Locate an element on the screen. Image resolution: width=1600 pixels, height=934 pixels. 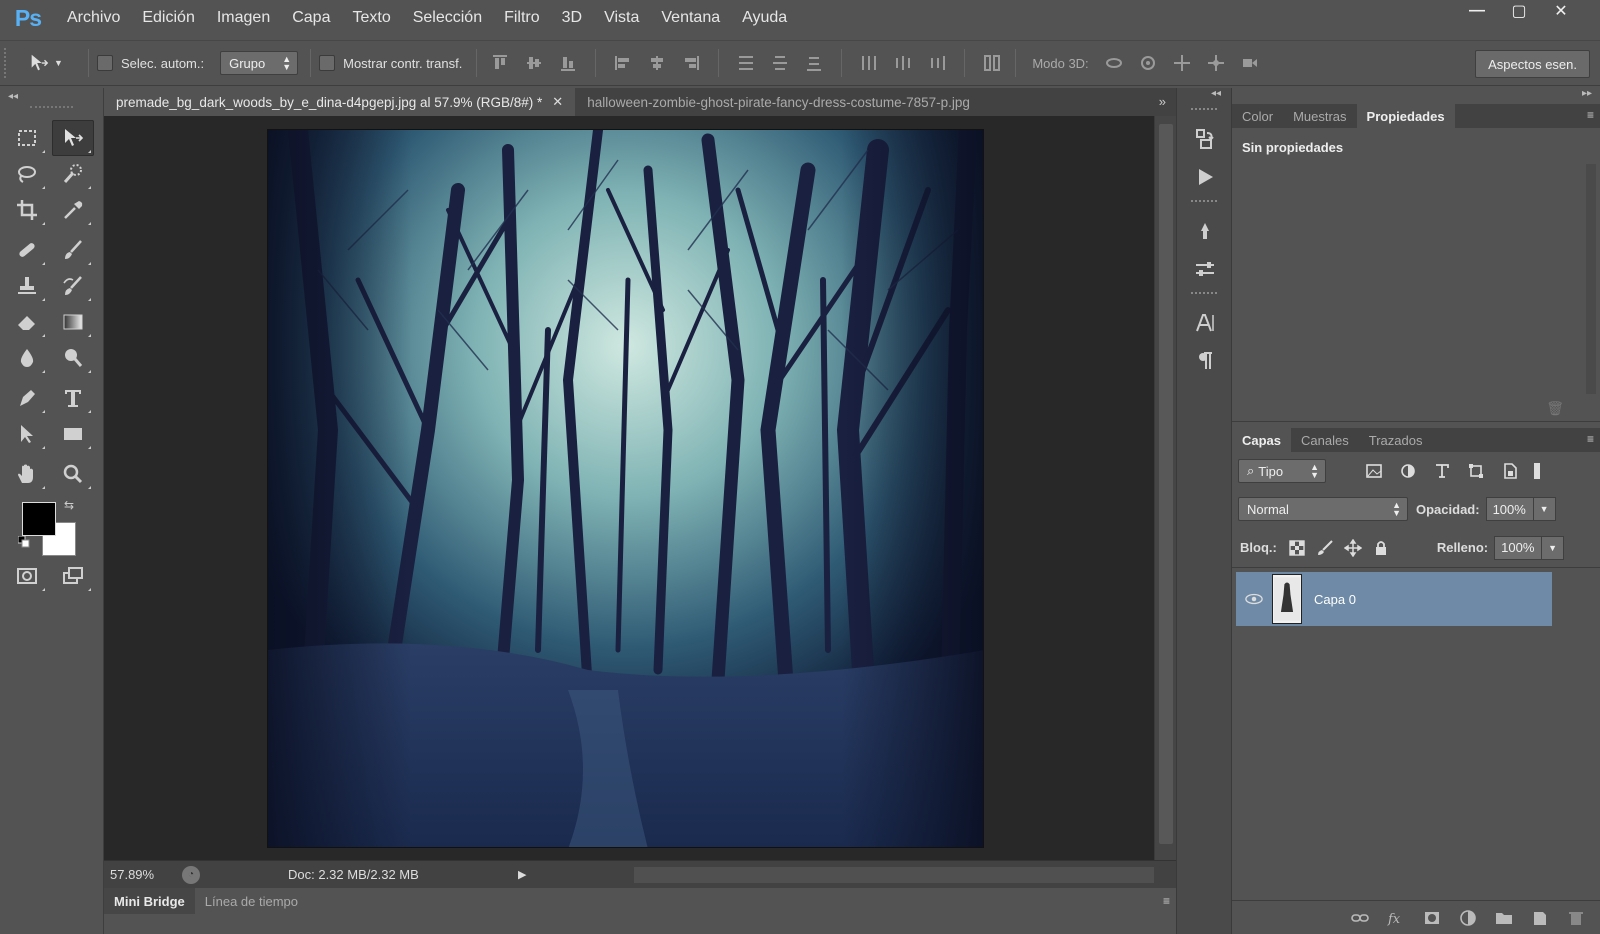
fill-input: 100% is located at coordinates (1518, 547).